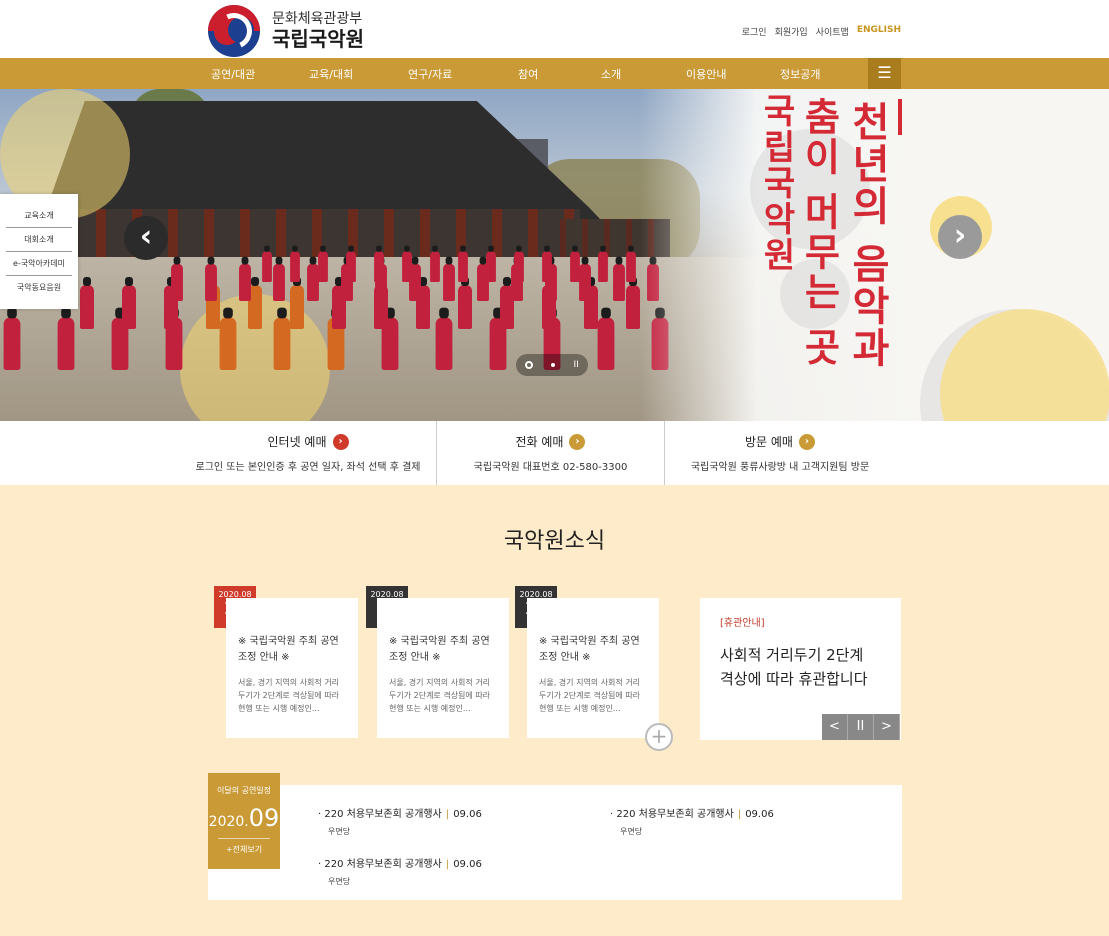 This screenshot has height=936, width=1109. What do you see at coordinates (800, 74) in the screenshot?
I see `nav-item-disclosure: 정보공개` at bounding box center [800, 74].